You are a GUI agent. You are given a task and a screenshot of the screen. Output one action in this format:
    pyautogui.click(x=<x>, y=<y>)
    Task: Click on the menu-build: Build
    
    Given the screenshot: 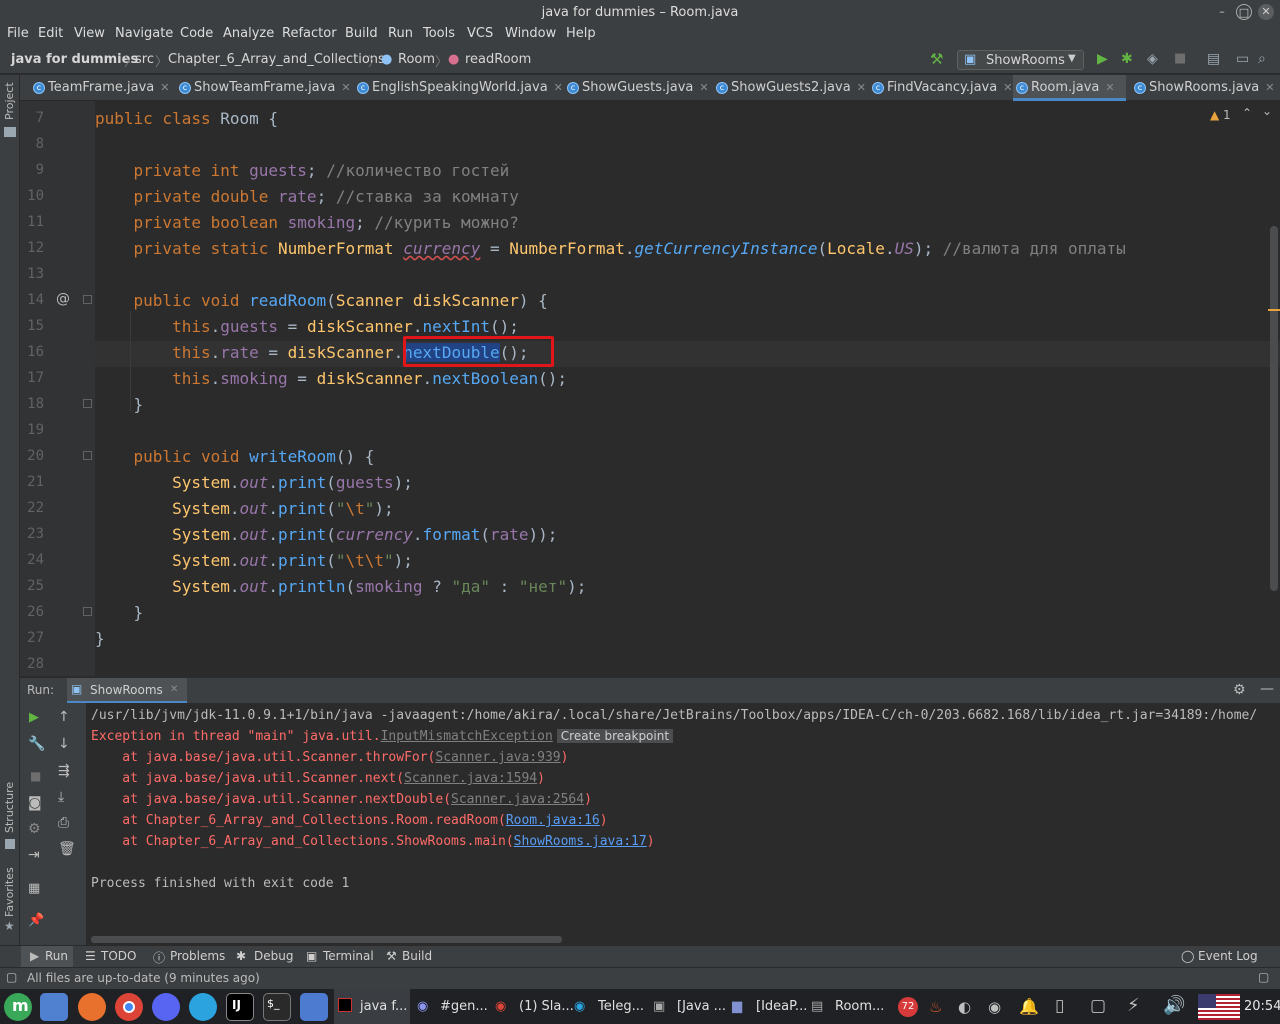 What is the action you would take?
    pyautogui.click(x=361, y=33)
    